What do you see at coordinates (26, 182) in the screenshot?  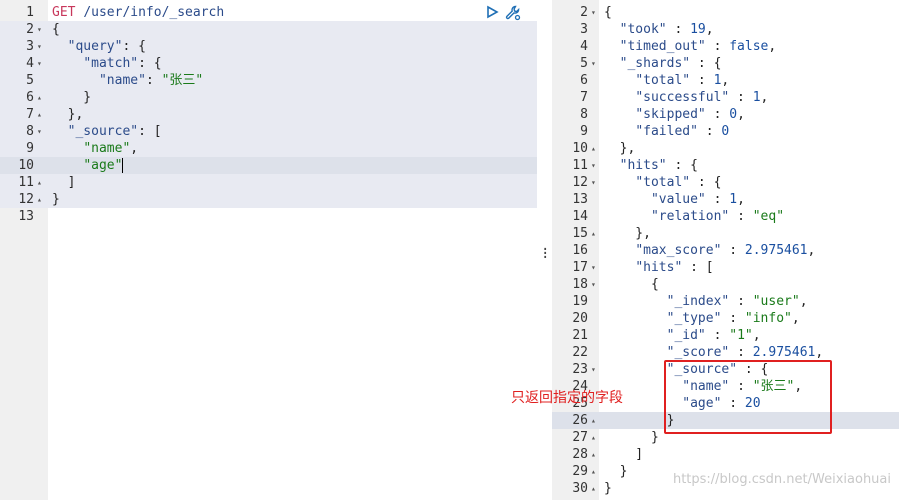 I see `line-number: 11` at bounding box center [26, 182].